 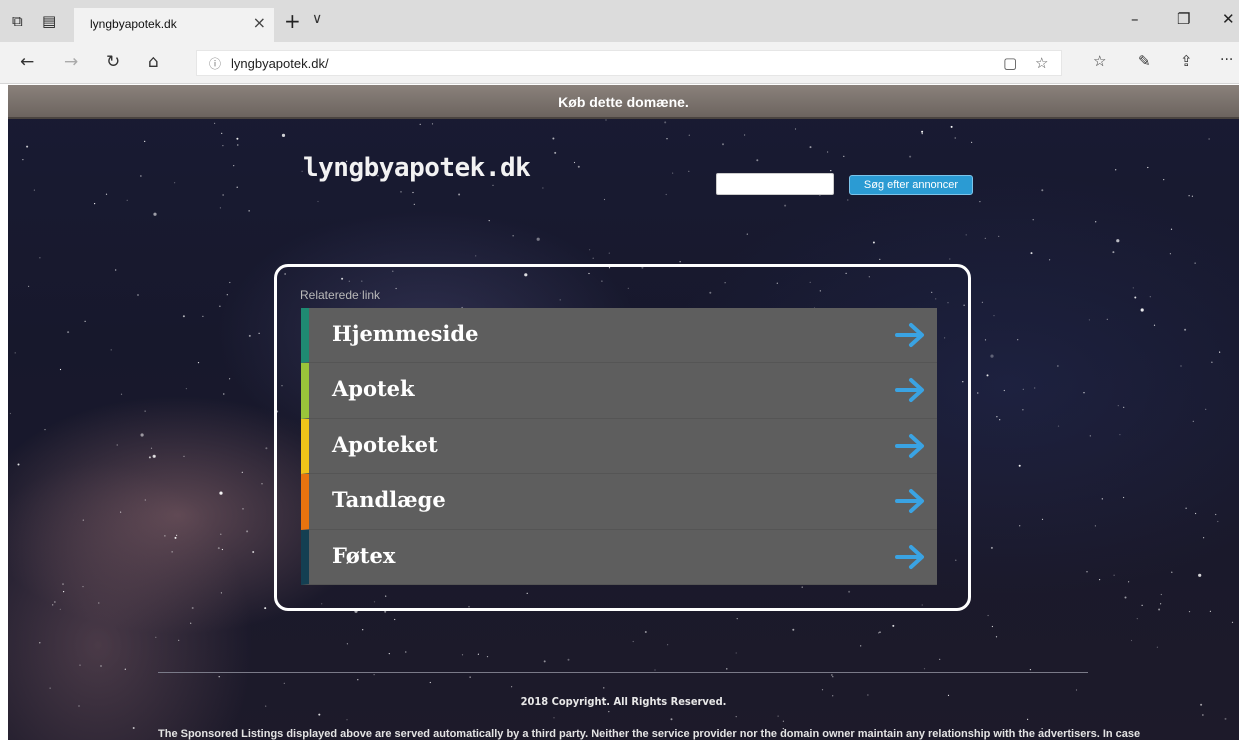 I want to click on search-input, so click(x=775, y=184).